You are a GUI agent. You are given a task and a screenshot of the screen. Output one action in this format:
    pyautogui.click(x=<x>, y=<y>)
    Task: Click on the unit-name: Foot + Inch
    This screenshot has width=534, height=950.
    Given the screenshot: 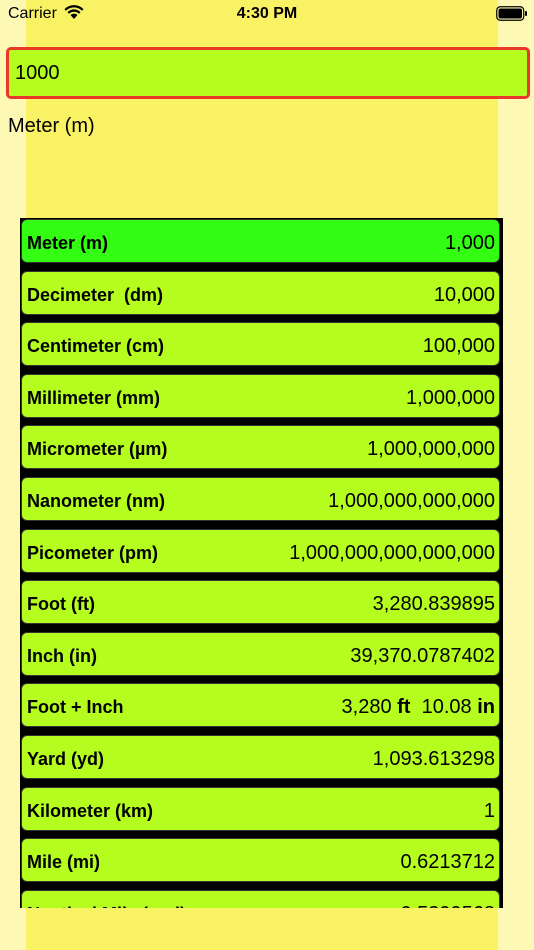 What is the action you would take?
    pyautogui.click(x=75, y=707)
    